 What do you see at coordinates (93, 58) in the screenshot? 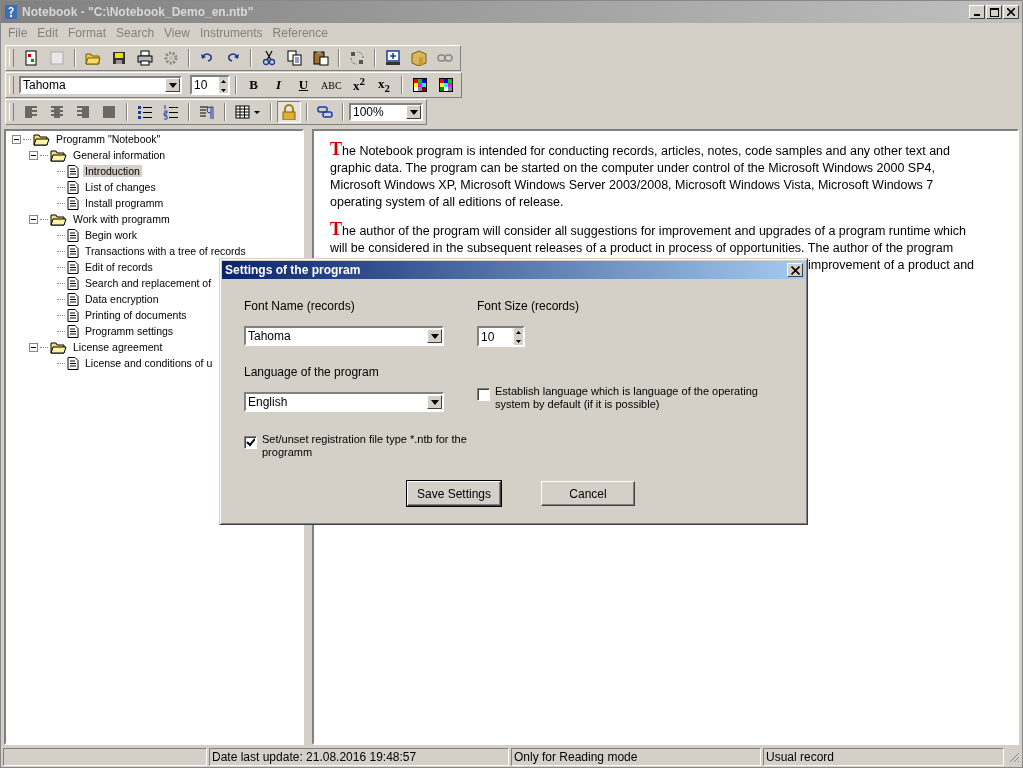
I see `open-folder-icon` at bounding box center [93, 58].